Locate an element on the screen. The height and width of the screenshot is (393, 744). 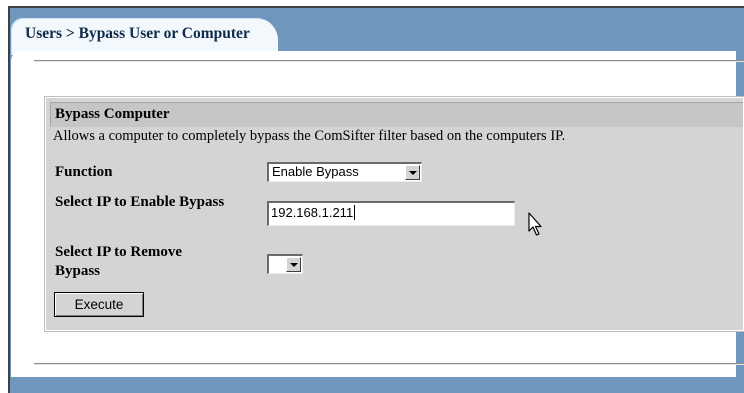
function-select-value: Enable Bypass is located at coordinates (315, 171).